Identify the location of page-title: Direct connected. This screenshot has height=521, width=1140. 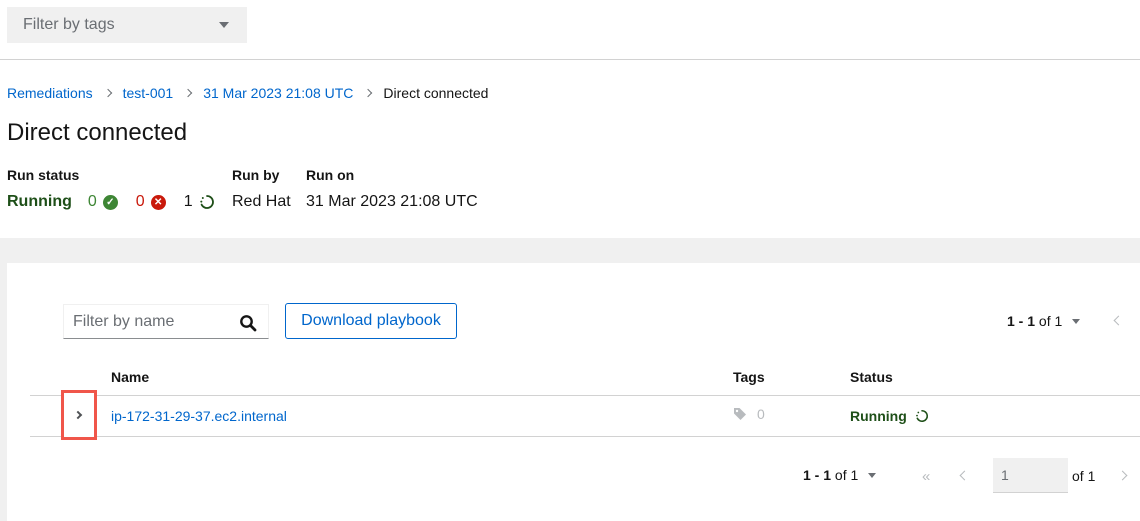
(97, 132).